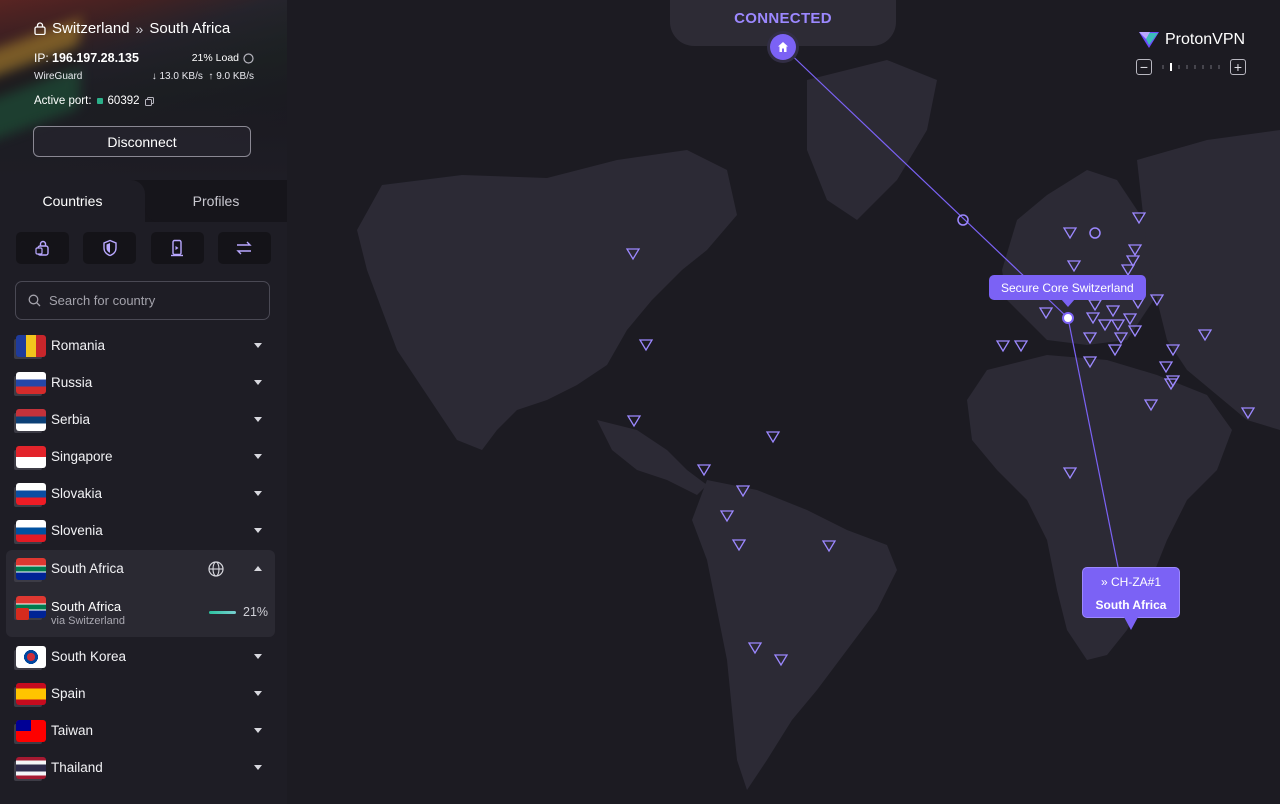 Image resolution: width=1280 pixels, height=804 pixels. What do you see at coordinates (143, 248) in the screenshot?
I see `feature-filters` at bounding box center [143, 248].